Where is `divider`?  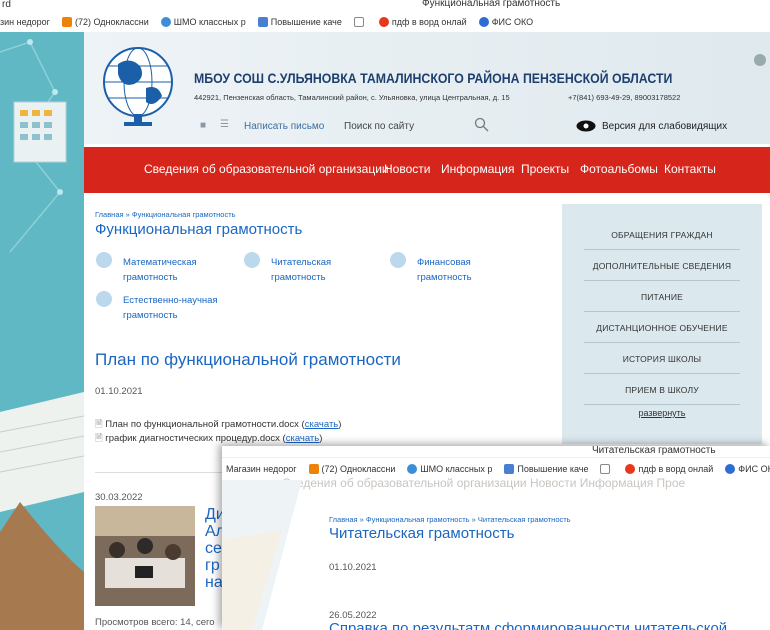
divider is located at coordinates (165, 472).